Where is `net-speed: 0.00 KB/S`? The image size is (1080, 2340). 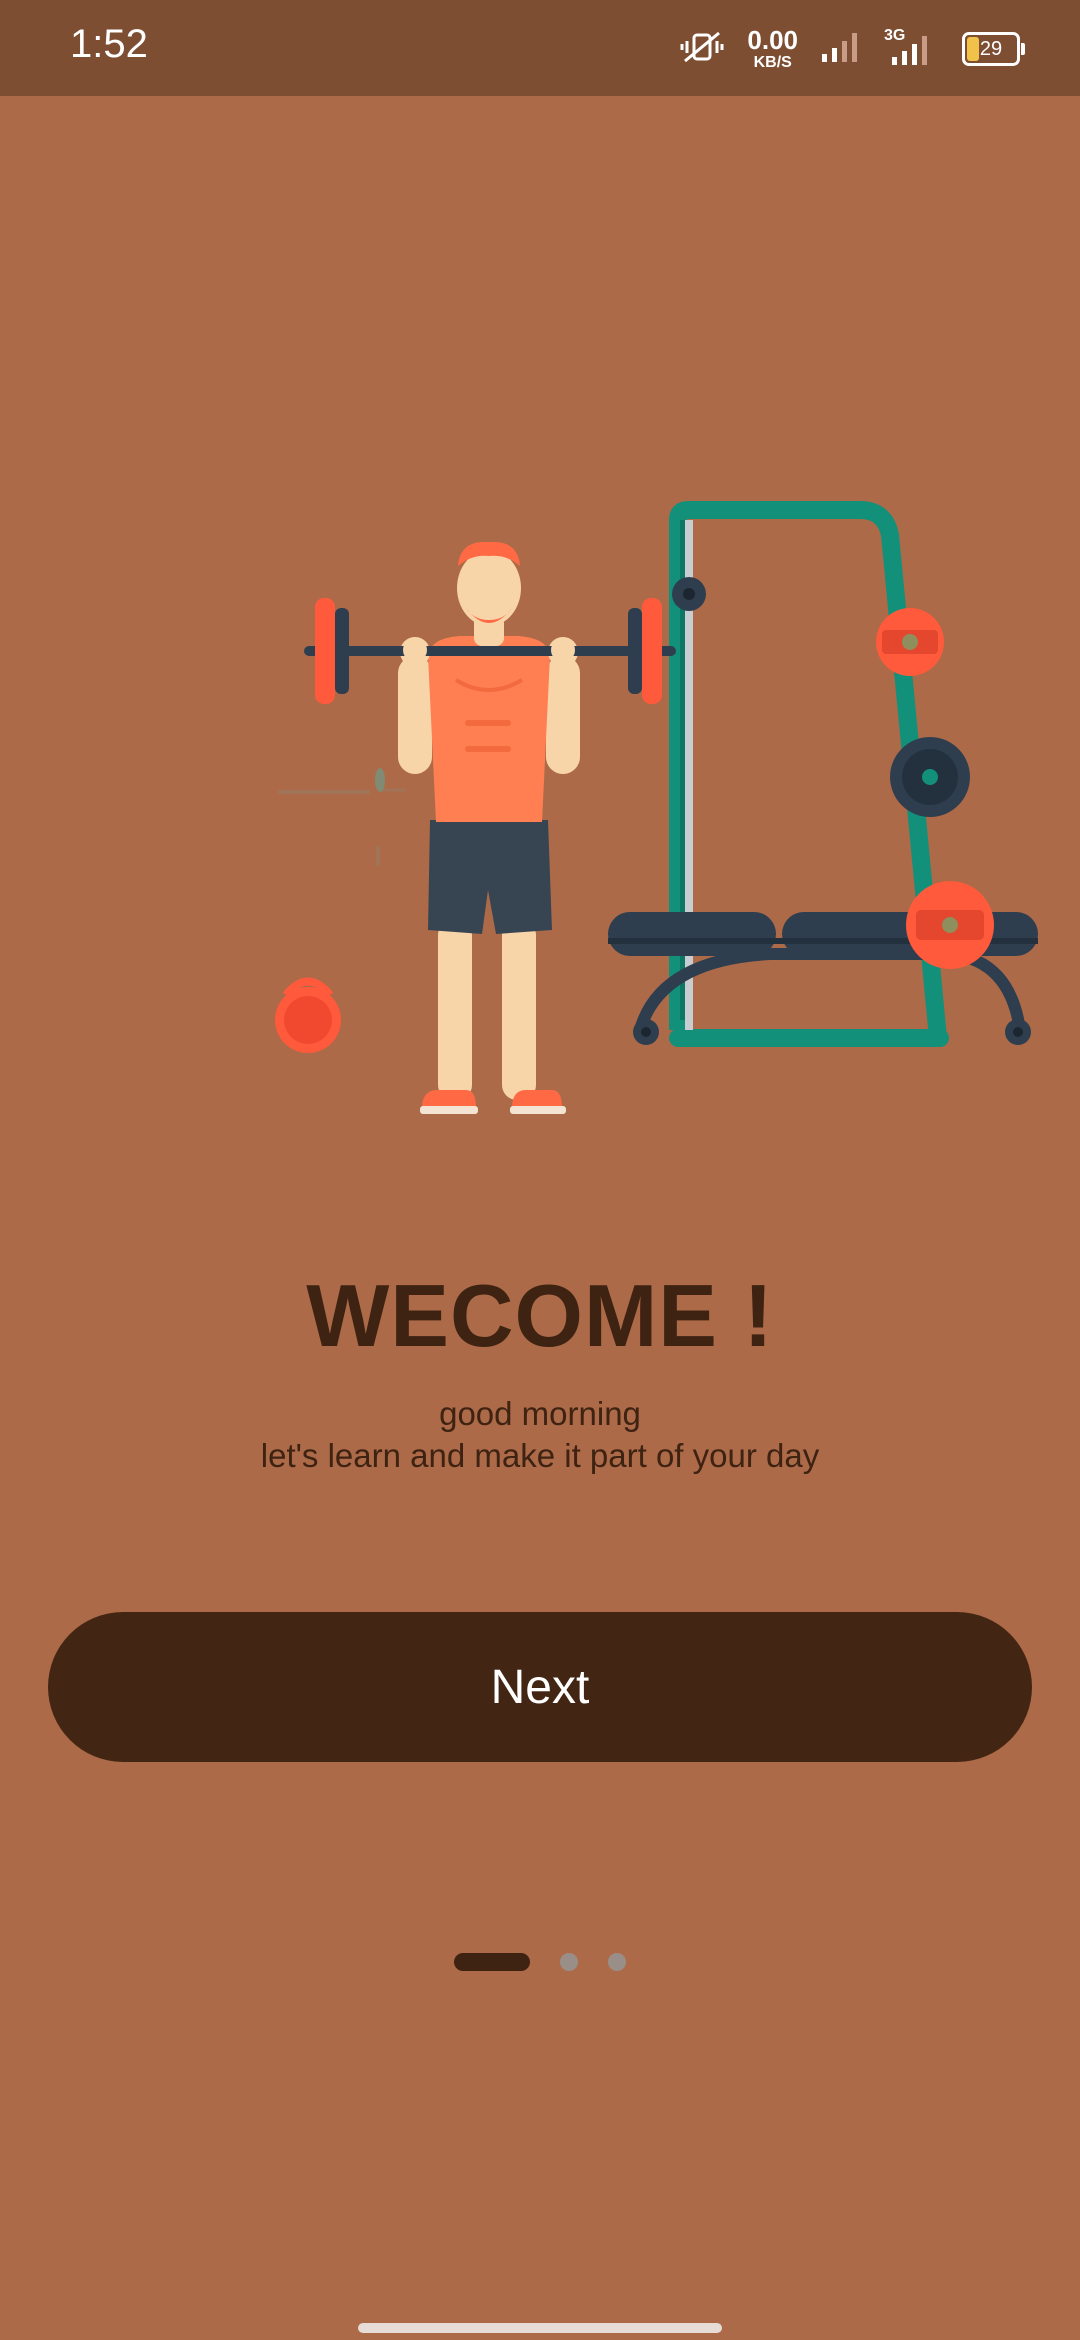 net-speed: 0.00 KB/S is located at coordinates (772, 49).